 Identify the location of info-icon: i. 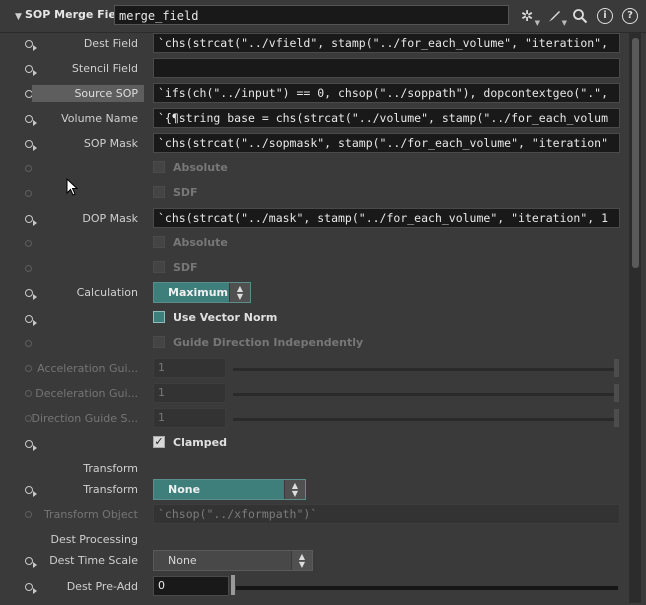
(605, 16).